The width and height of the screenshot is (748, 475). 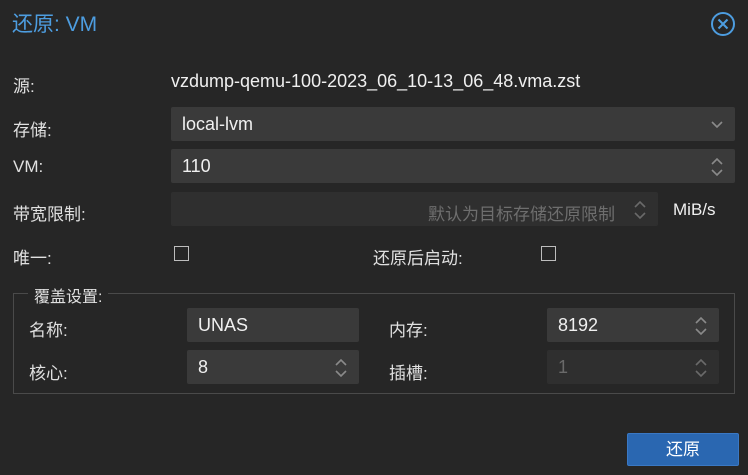 I want to click on unique-label: 唯一:, so click(x=32, y=258).